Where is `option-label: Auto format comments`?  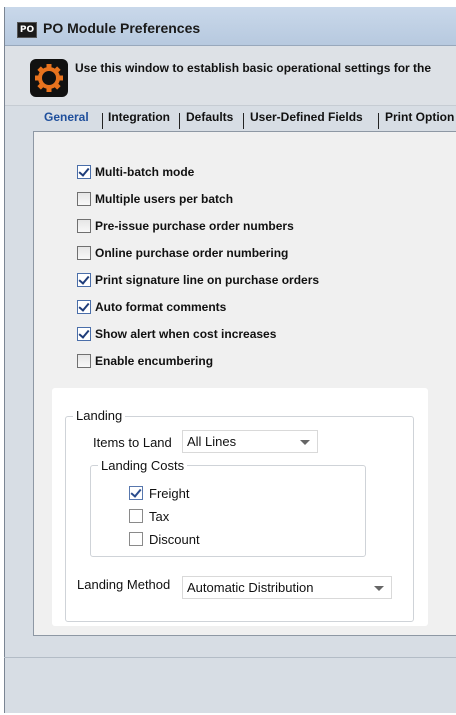
option-label: Auto format comments is located at coordinates (161, 307).